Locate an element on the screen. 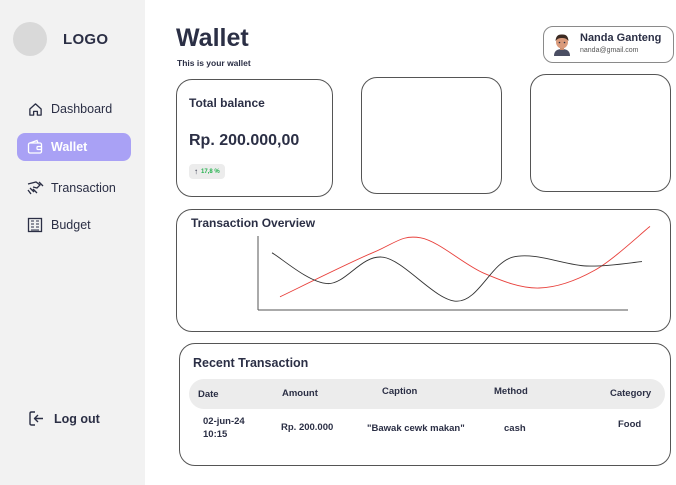 The width and height of the screenshot is (676, 485). recent-transaction-title: Recent Transaction is located at coordinates (251, 363).